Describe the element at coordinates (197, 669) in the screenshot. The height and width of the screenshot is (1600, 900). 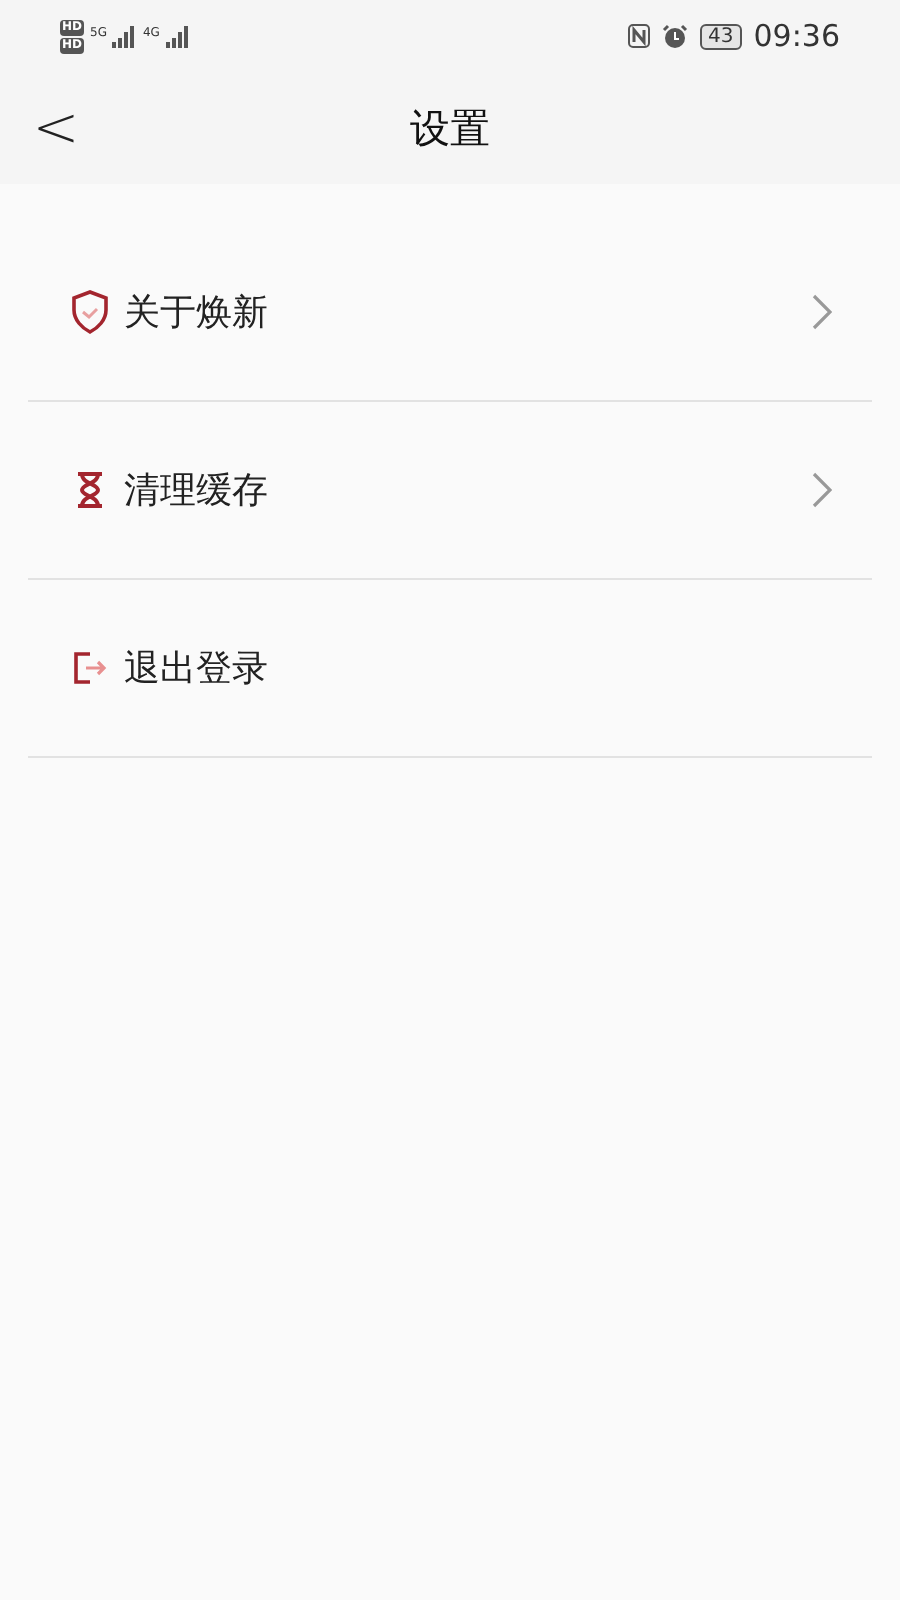
I see `row-label: 退出登录` at that location.